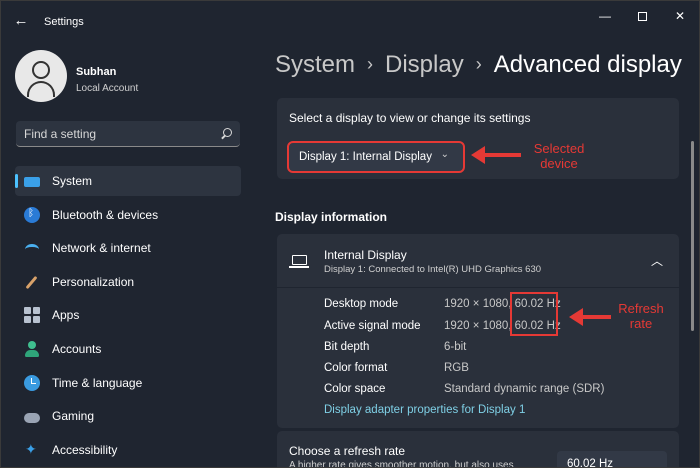  Describe the element at coordinates (32, 315) in the screenshot. I see `apps-icon` at that location.